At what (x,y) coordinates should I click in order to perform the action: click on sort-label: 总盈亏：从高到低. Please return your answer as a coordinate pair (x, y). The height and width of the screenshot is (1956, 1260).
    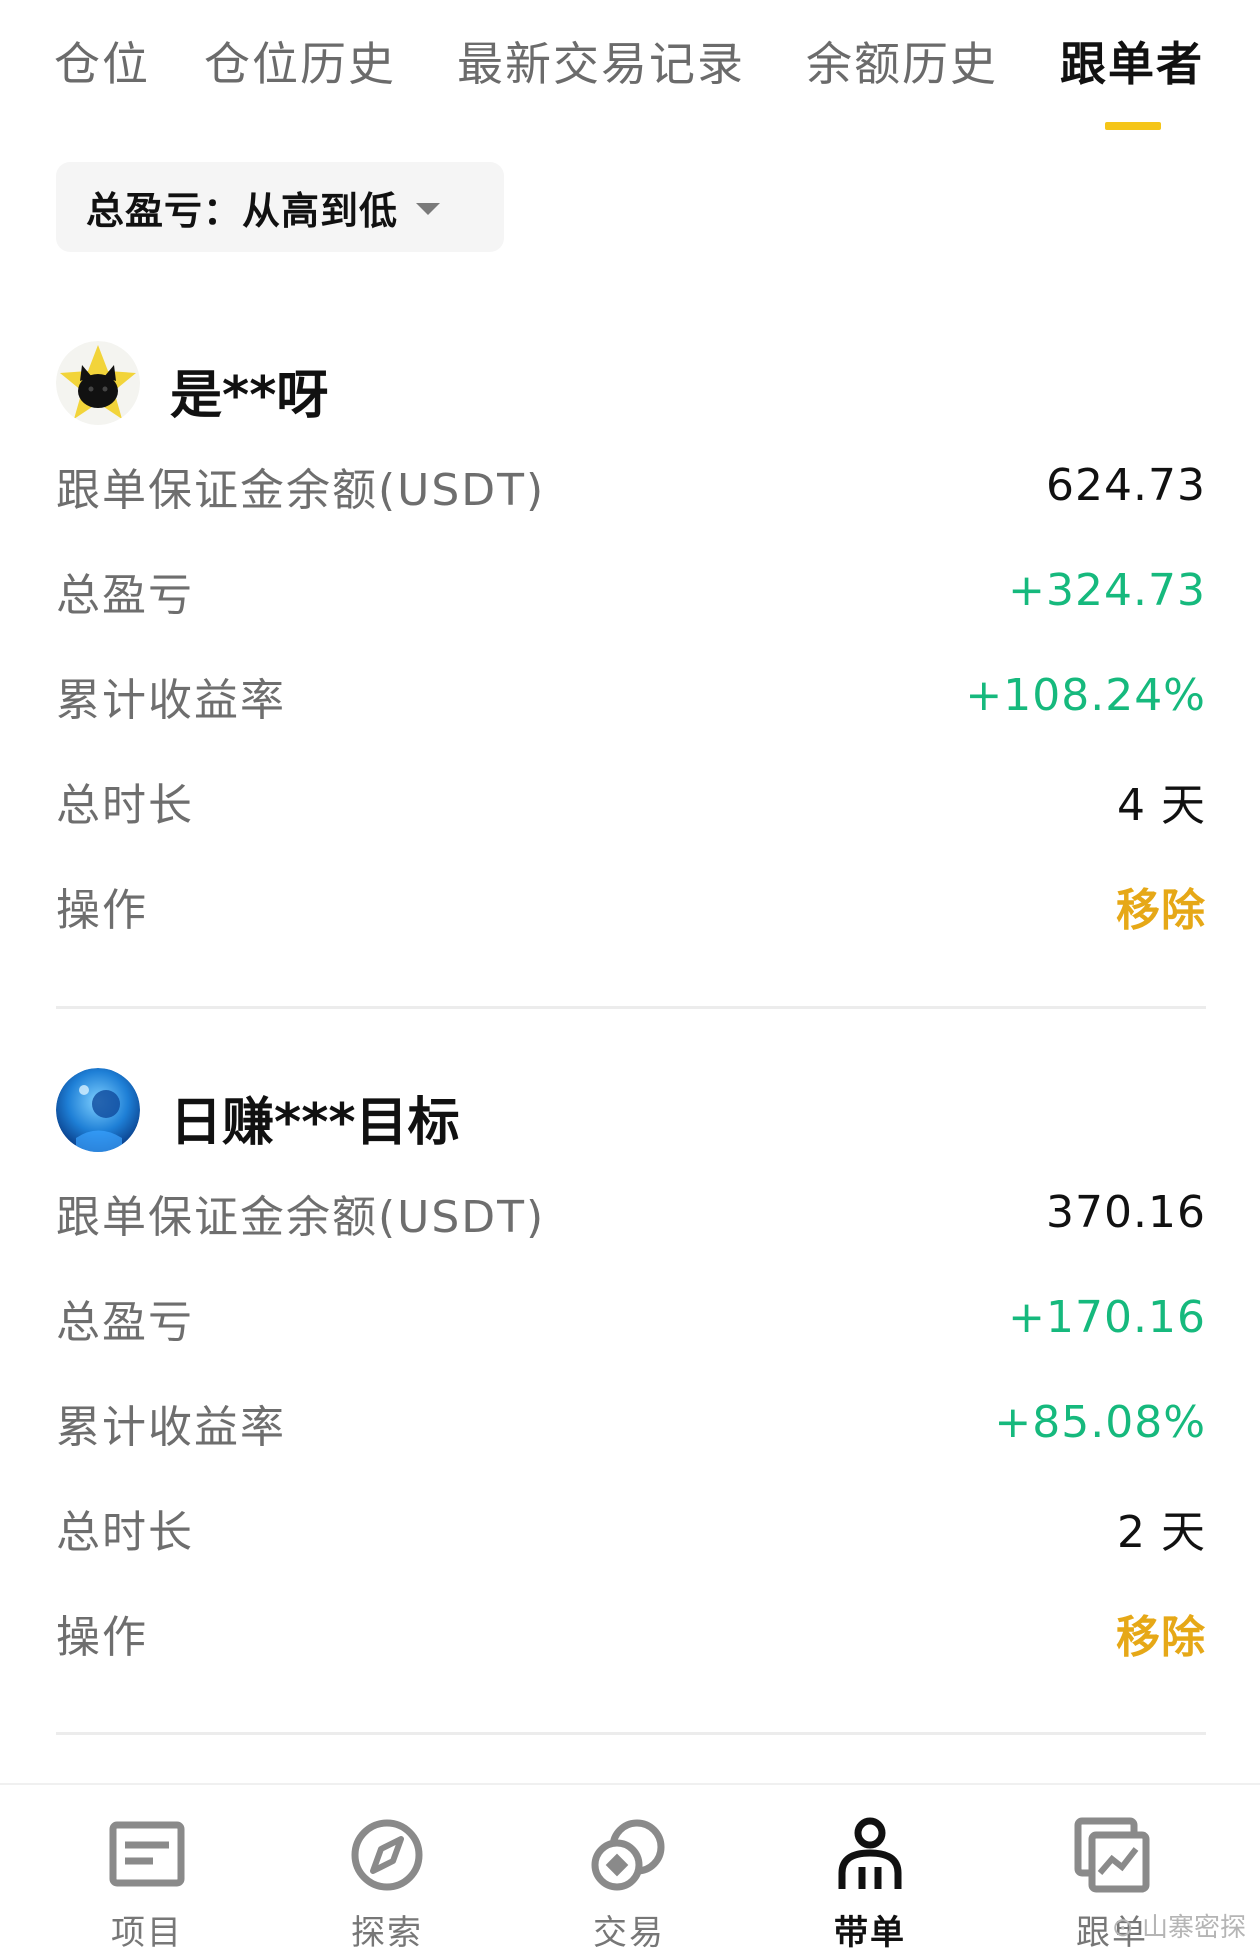
    Looking at the image, I should click on (242, 210).